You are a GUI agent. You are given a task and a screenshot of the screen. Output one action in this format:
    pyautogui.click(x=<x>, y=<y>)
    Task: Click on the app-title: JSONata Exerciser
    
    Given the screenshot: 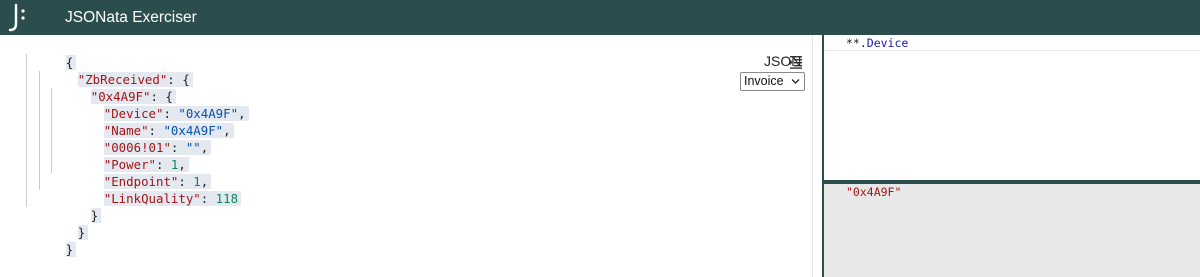 What is the action you would take?
    pyautogui.click(x=131, y=17)
    